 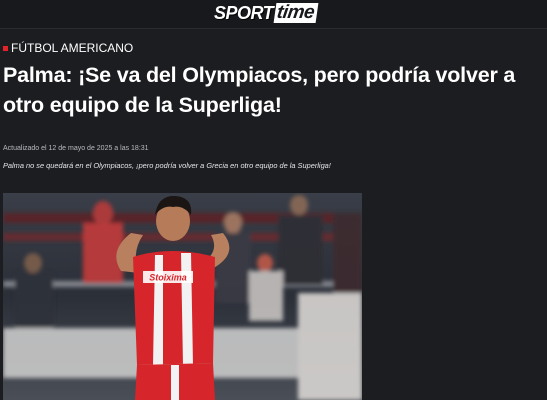 I want to click on category-label: FÚTBOL AMERICANO, so click(x=68, y=48).